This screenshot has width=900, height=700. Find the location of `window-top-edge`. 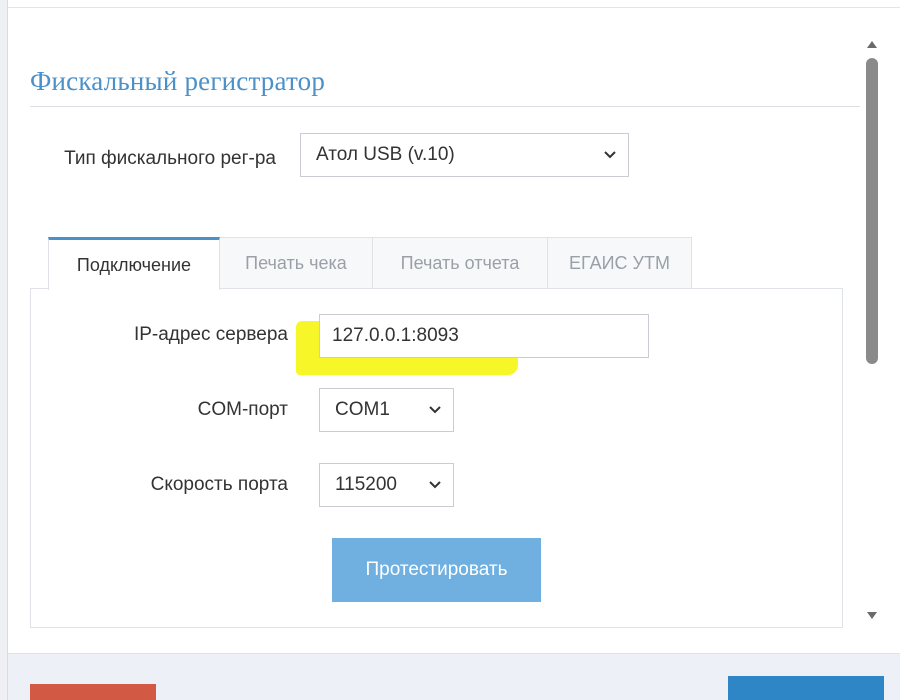

window-top-edge is located at coordinates (454, 4).